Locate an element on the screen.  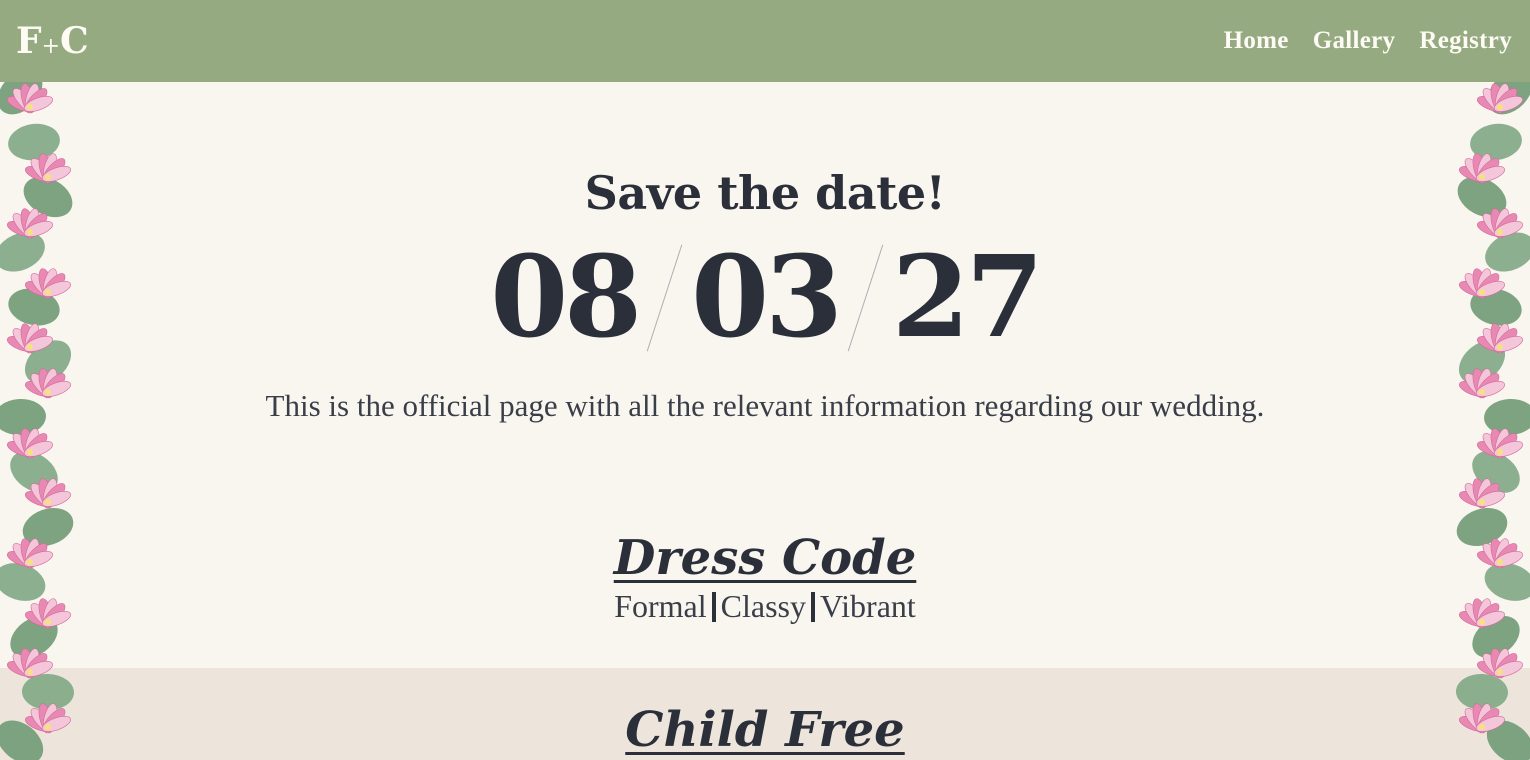
logo-initial-c: C is located at coordinates (74, 41).